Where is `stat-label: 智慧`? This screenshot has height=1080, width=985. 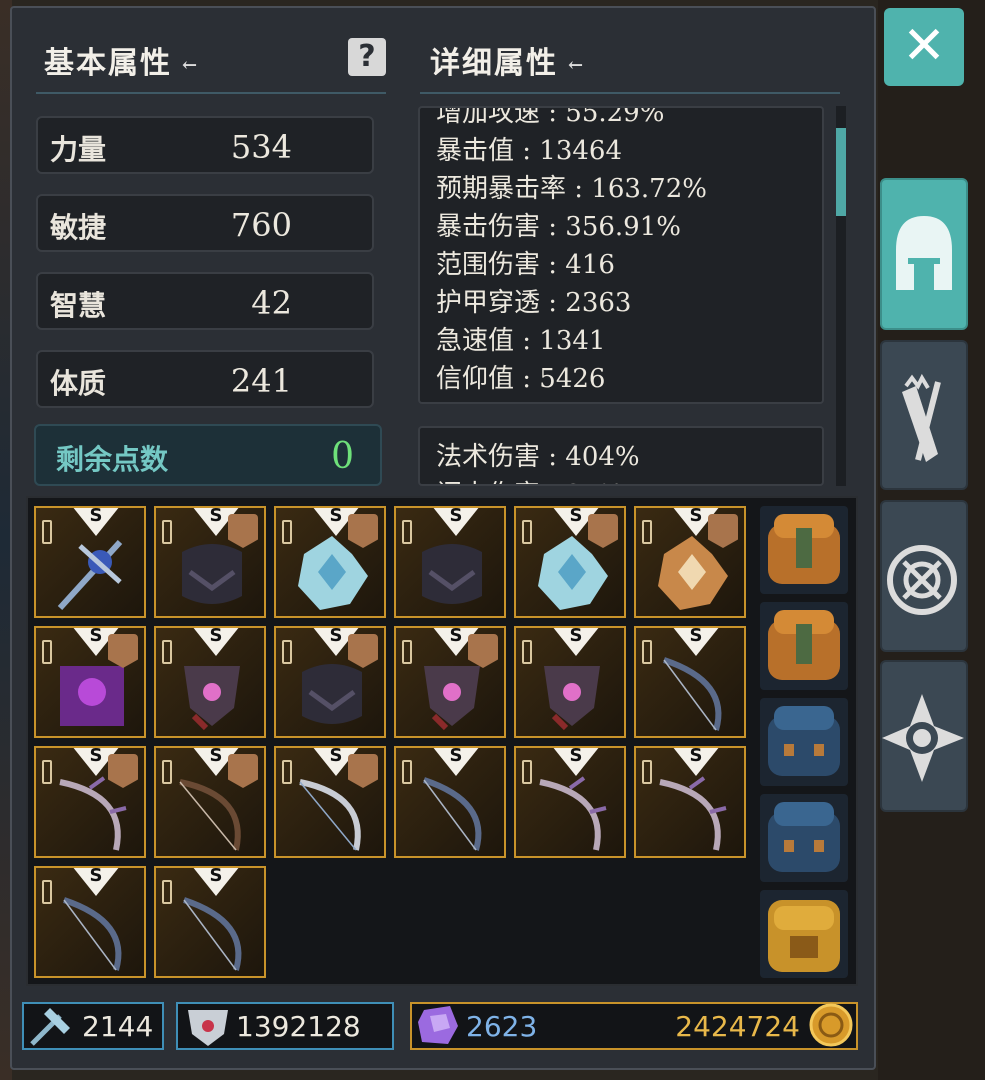
stat-label: 智慧 is located at coordinates (78, 305).